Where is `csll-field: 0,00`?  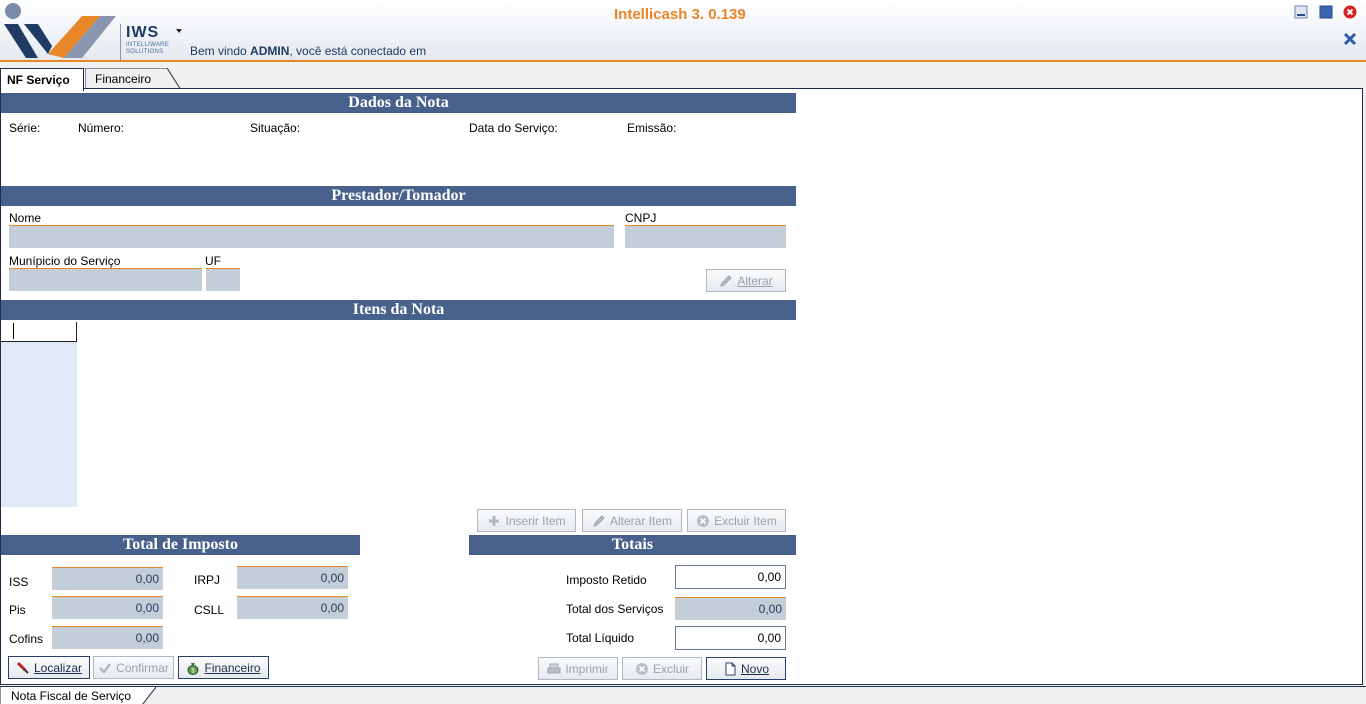
csll-field: 0,00 is located at coordinates (292, 607).